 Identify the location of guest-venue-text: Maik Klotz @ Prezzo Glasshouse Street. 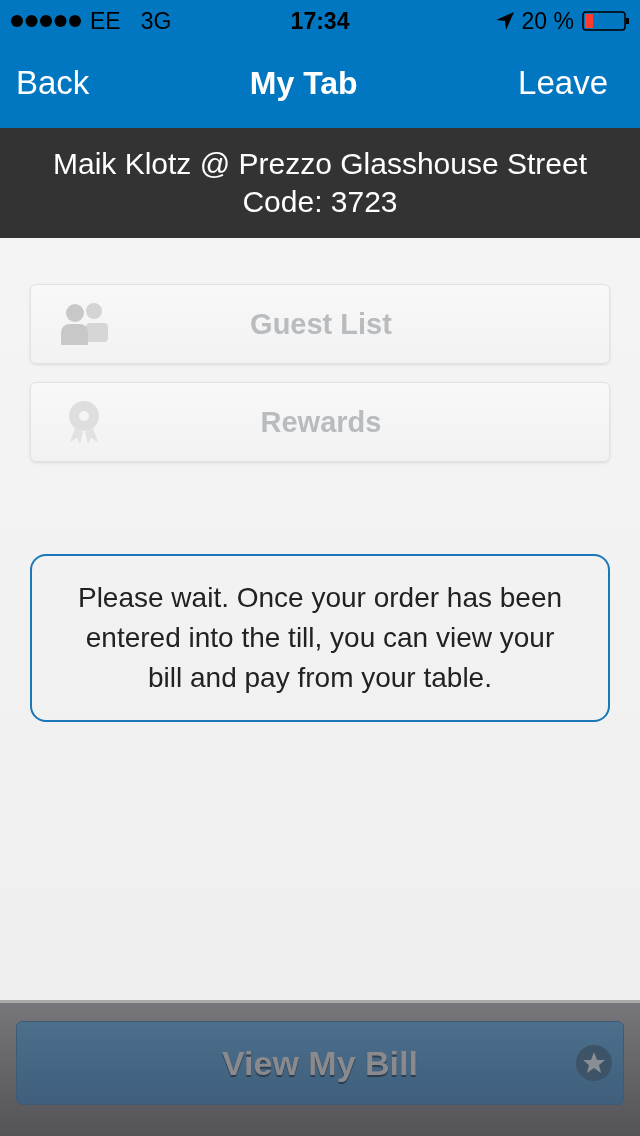
(320, 164).